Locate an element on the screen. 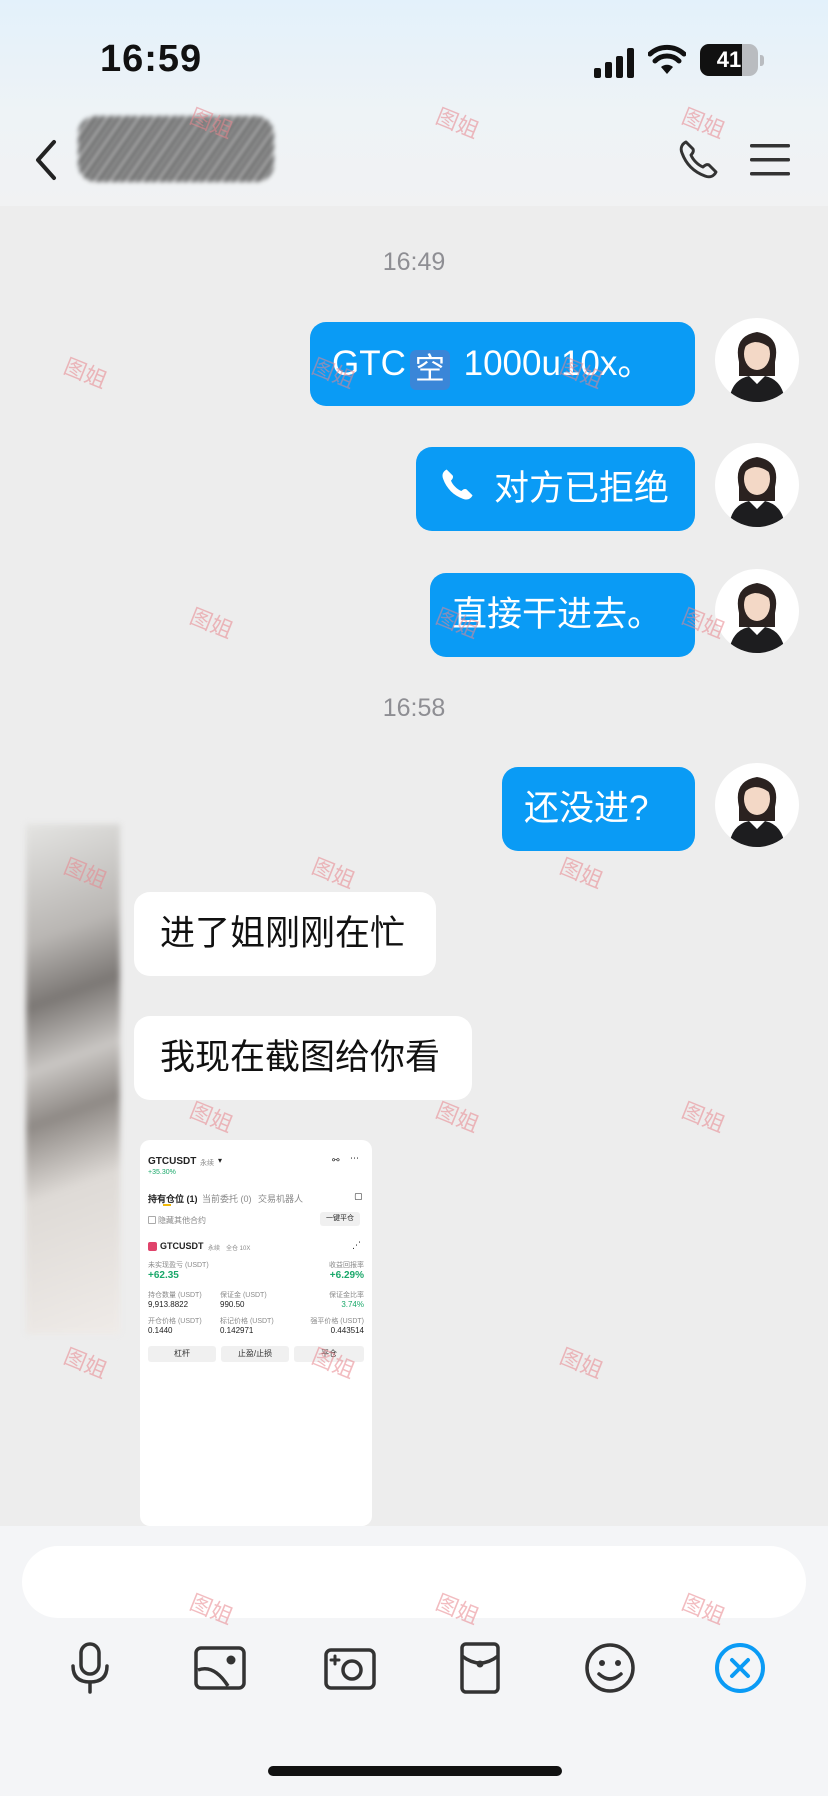  back-icon is located at coordinates (46, 160).